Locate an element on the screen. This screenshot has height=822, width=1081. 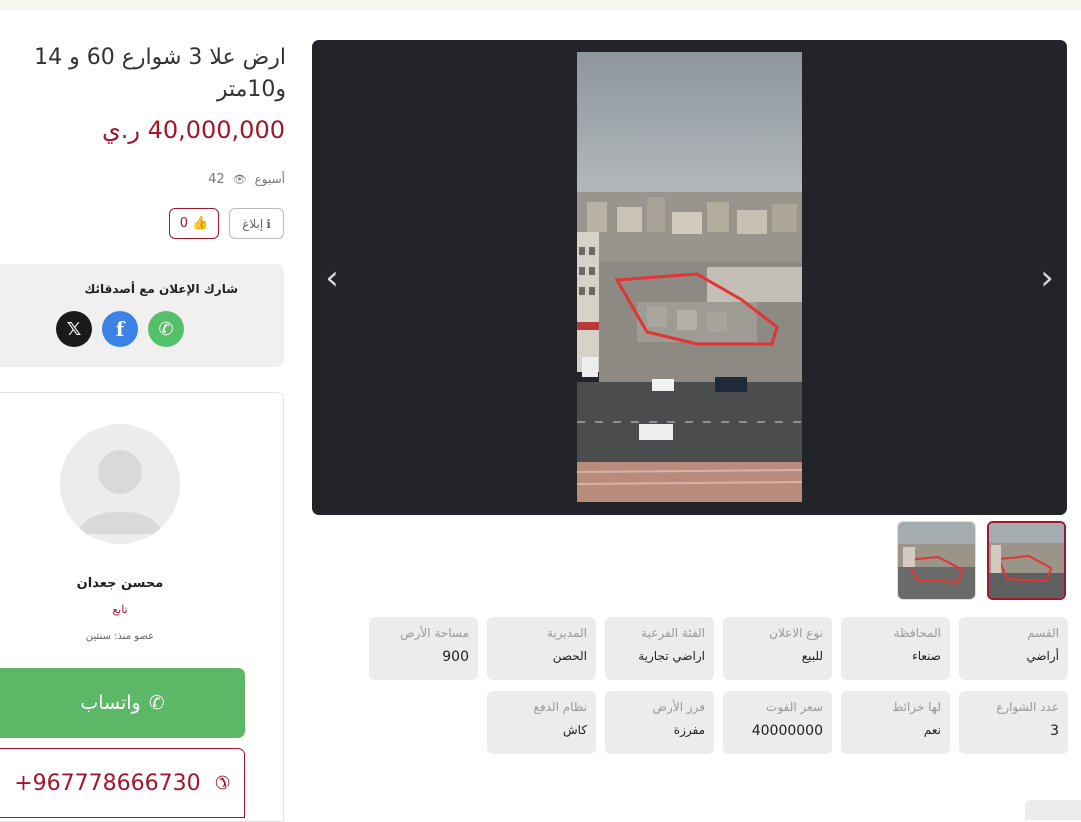
attr-governorate: المحافظة صنعاء is located at coordinates (895, 648).